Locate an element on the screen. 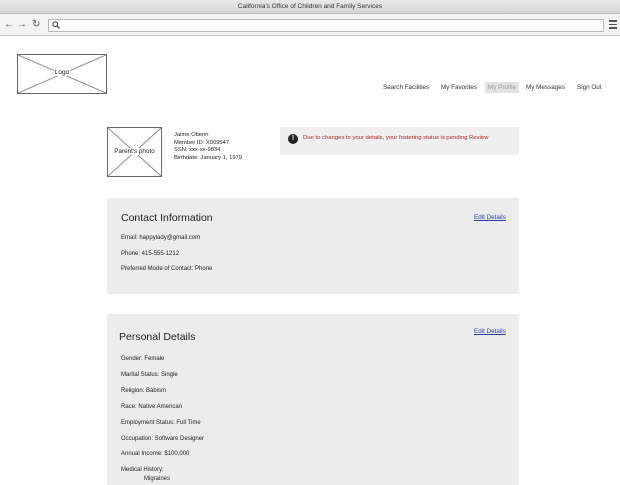 The height and width of the screenshot is (485, 620). personal-medical-history-label: Medical History: is located at coordinates (142, 470).